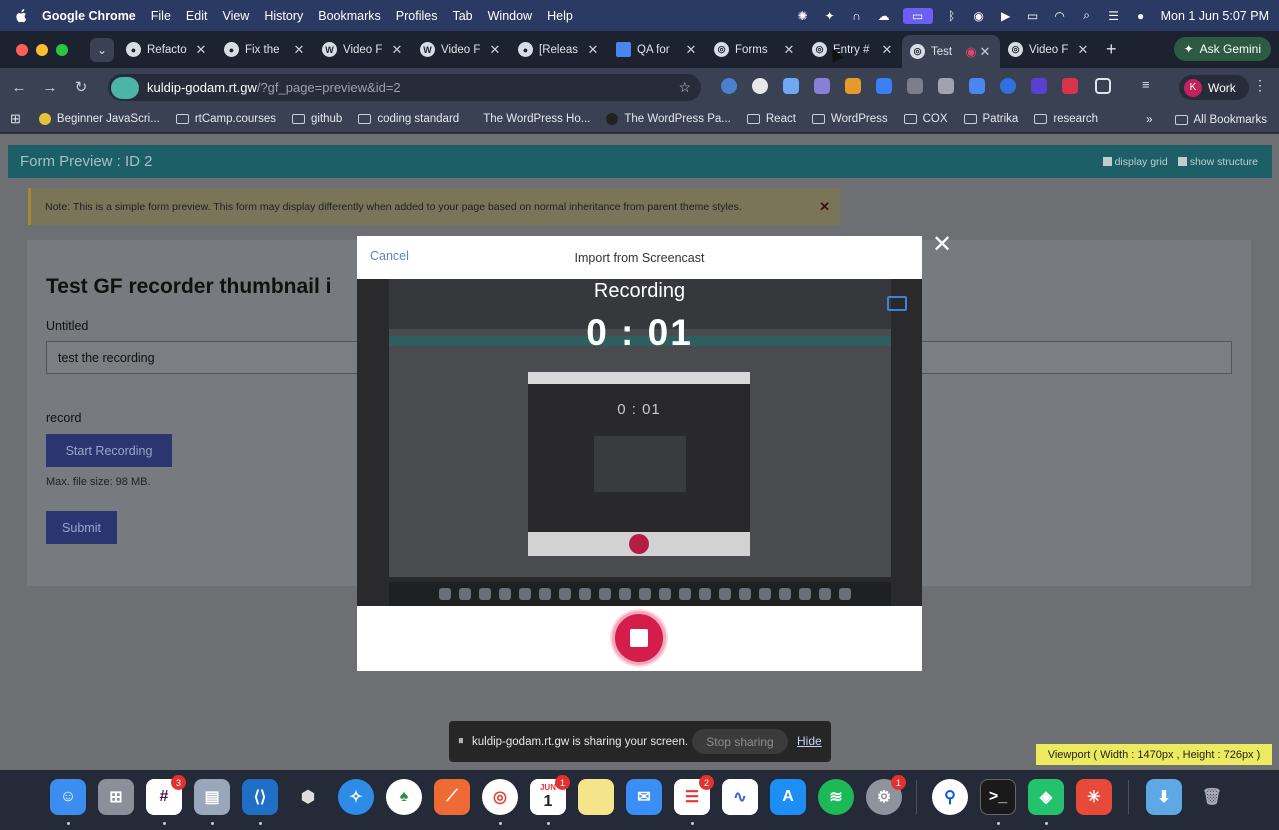 Image resolution: width=1279 pixels, height=830 pixels. I want to click on menu-bookmarks: Bookmarks, so click(349, 16).